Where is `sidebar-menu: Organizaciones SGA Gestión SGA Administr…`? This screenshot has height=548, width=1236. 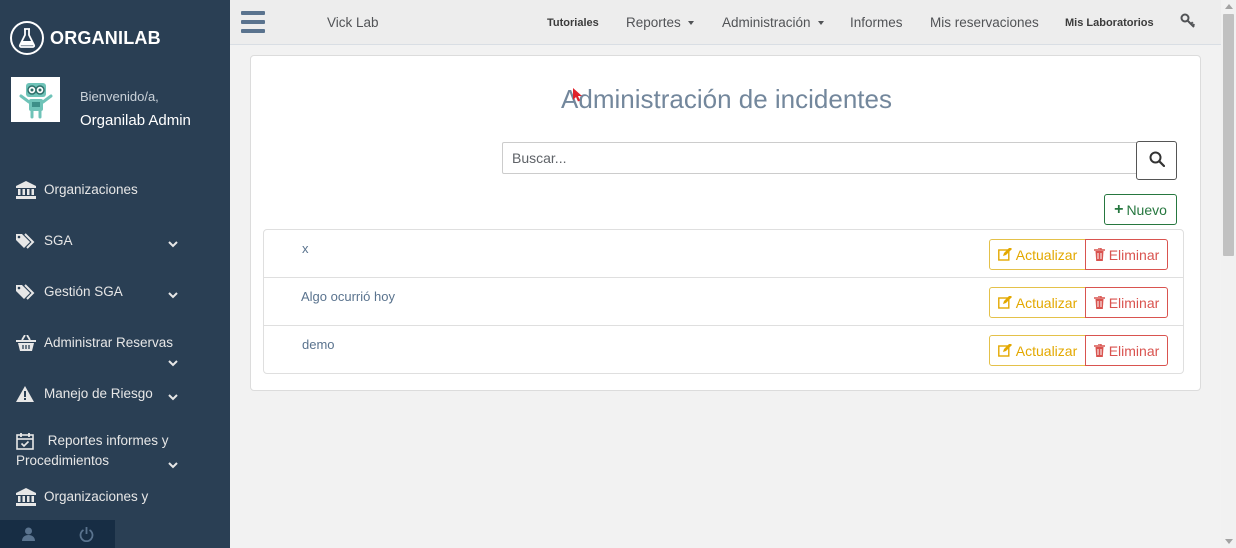
sidebar-menu: Organizaciones SGA Gestión SGA Administr… is located at coordinates (115, 350).